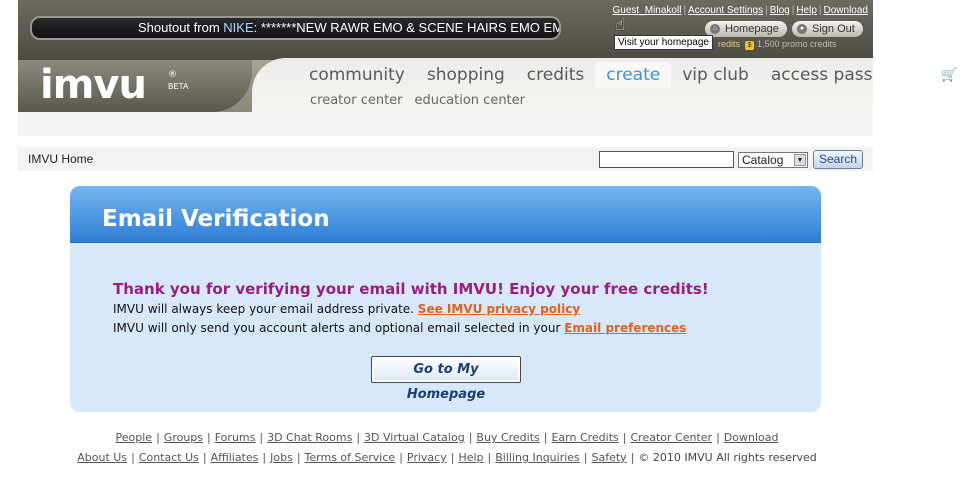 This screenshot has height=498, width=962. I want to click on search-button: Search, so click(838, 159).